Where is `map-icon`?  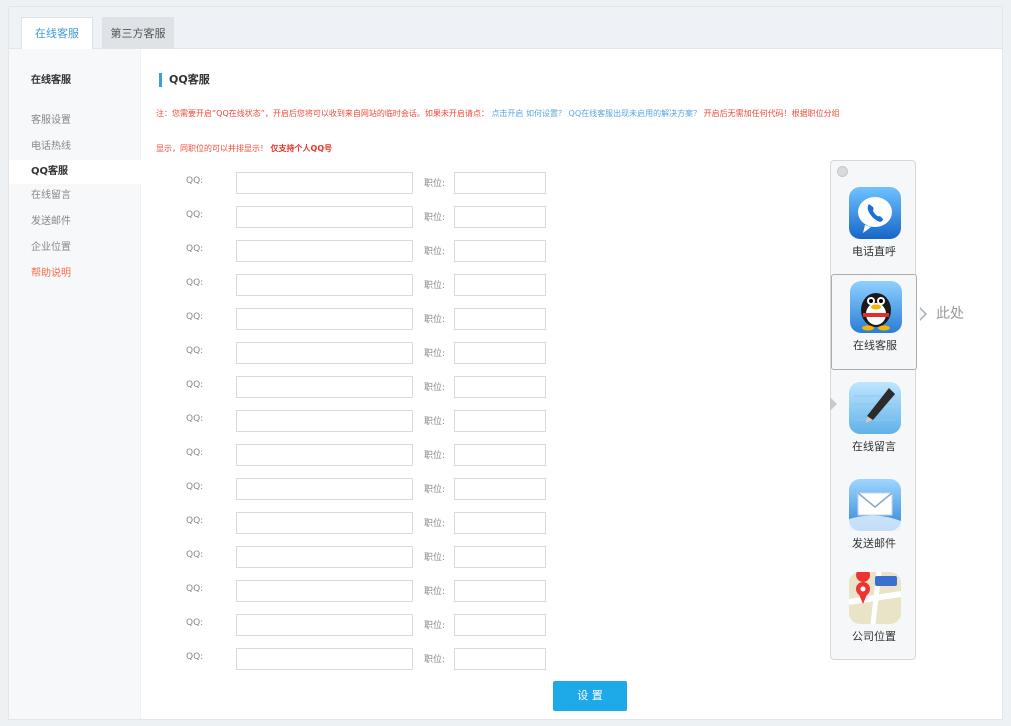
map-icon is located at coordinates (875, 596).